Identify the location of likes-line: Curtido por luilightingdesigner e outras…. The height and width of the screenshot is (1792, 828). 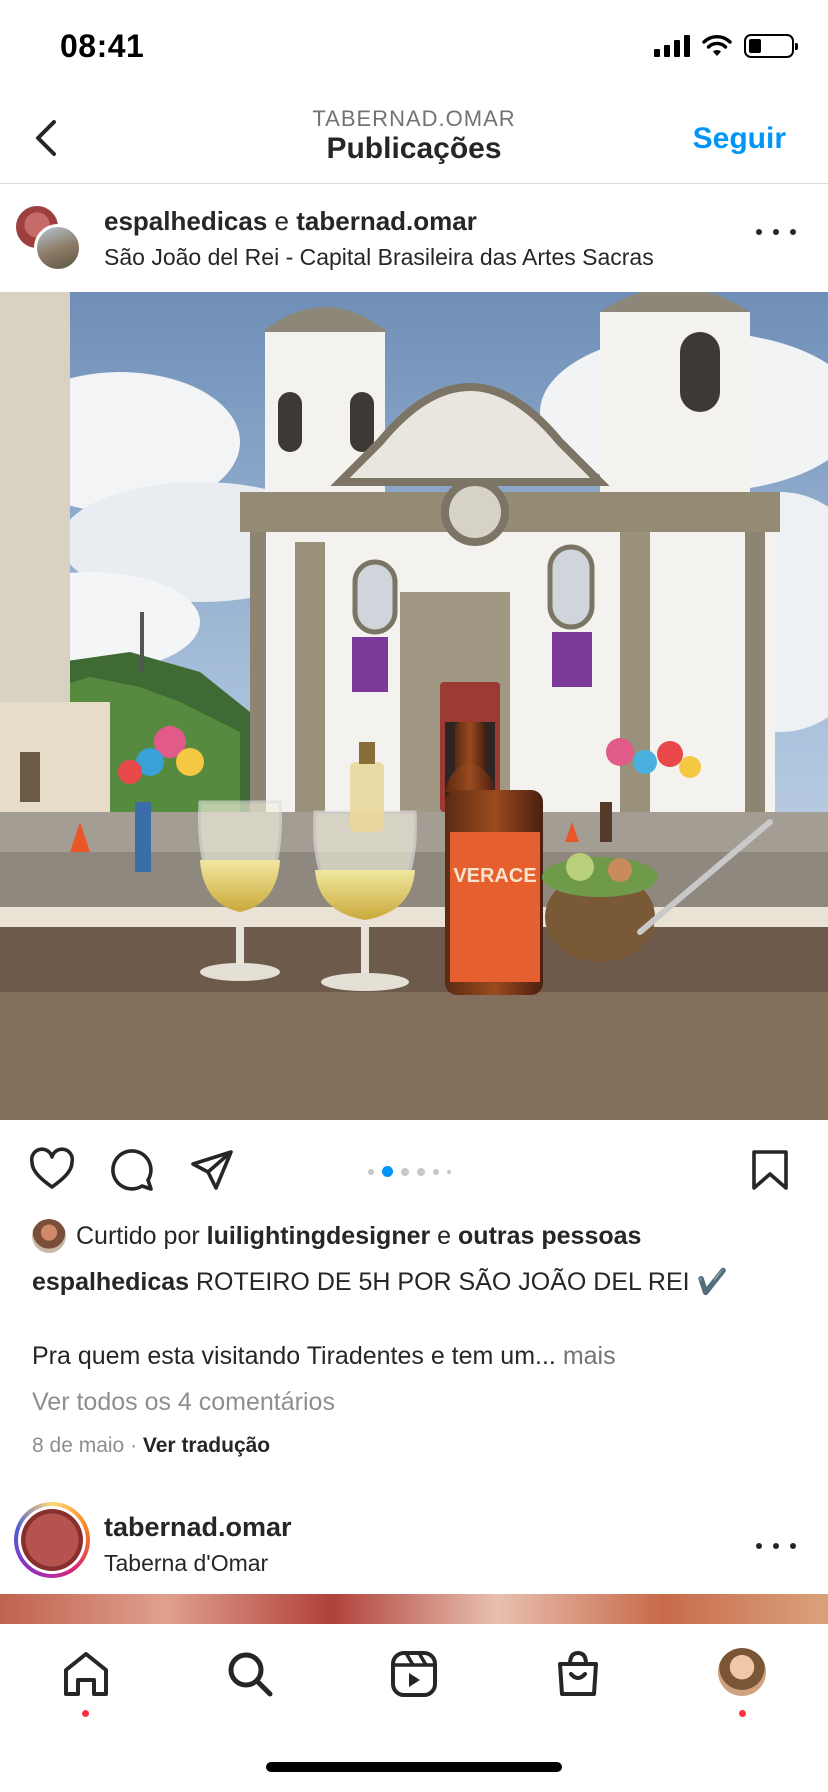
(336, 1236).